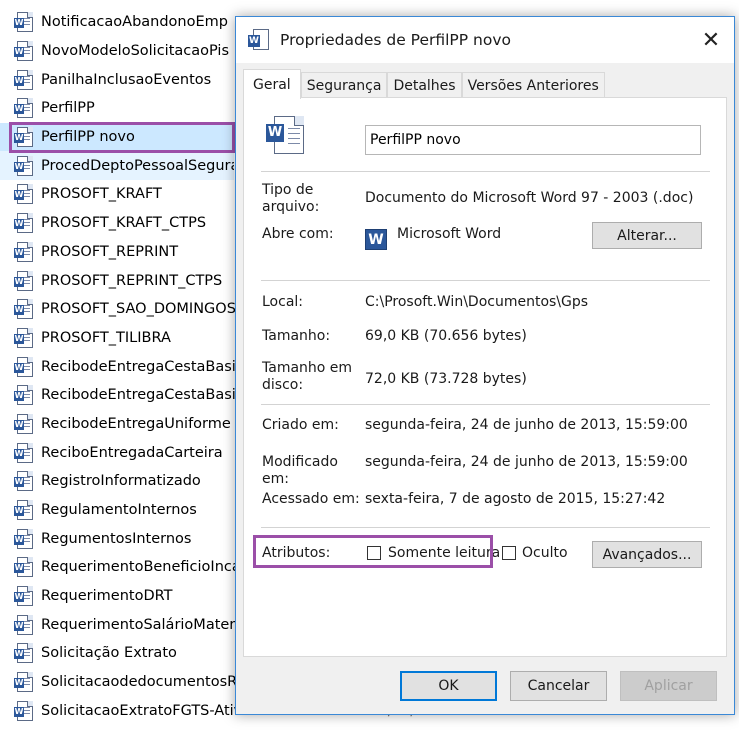 The image size is (739, 736). What do you see at coordinates (119, 510) in the screenshot?
I see `file-name: RegulamentoInternos` at bounding box center [119, 510].